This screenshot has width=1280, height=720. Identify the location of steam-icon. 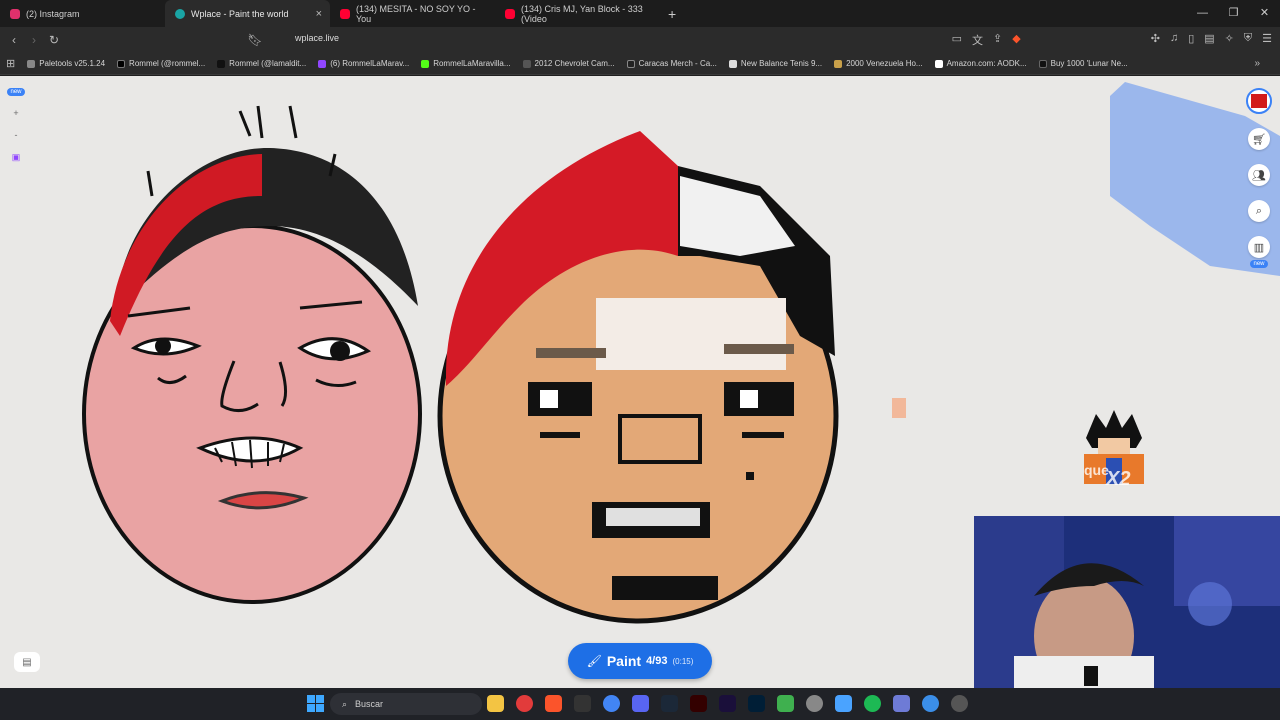
(669, 703).